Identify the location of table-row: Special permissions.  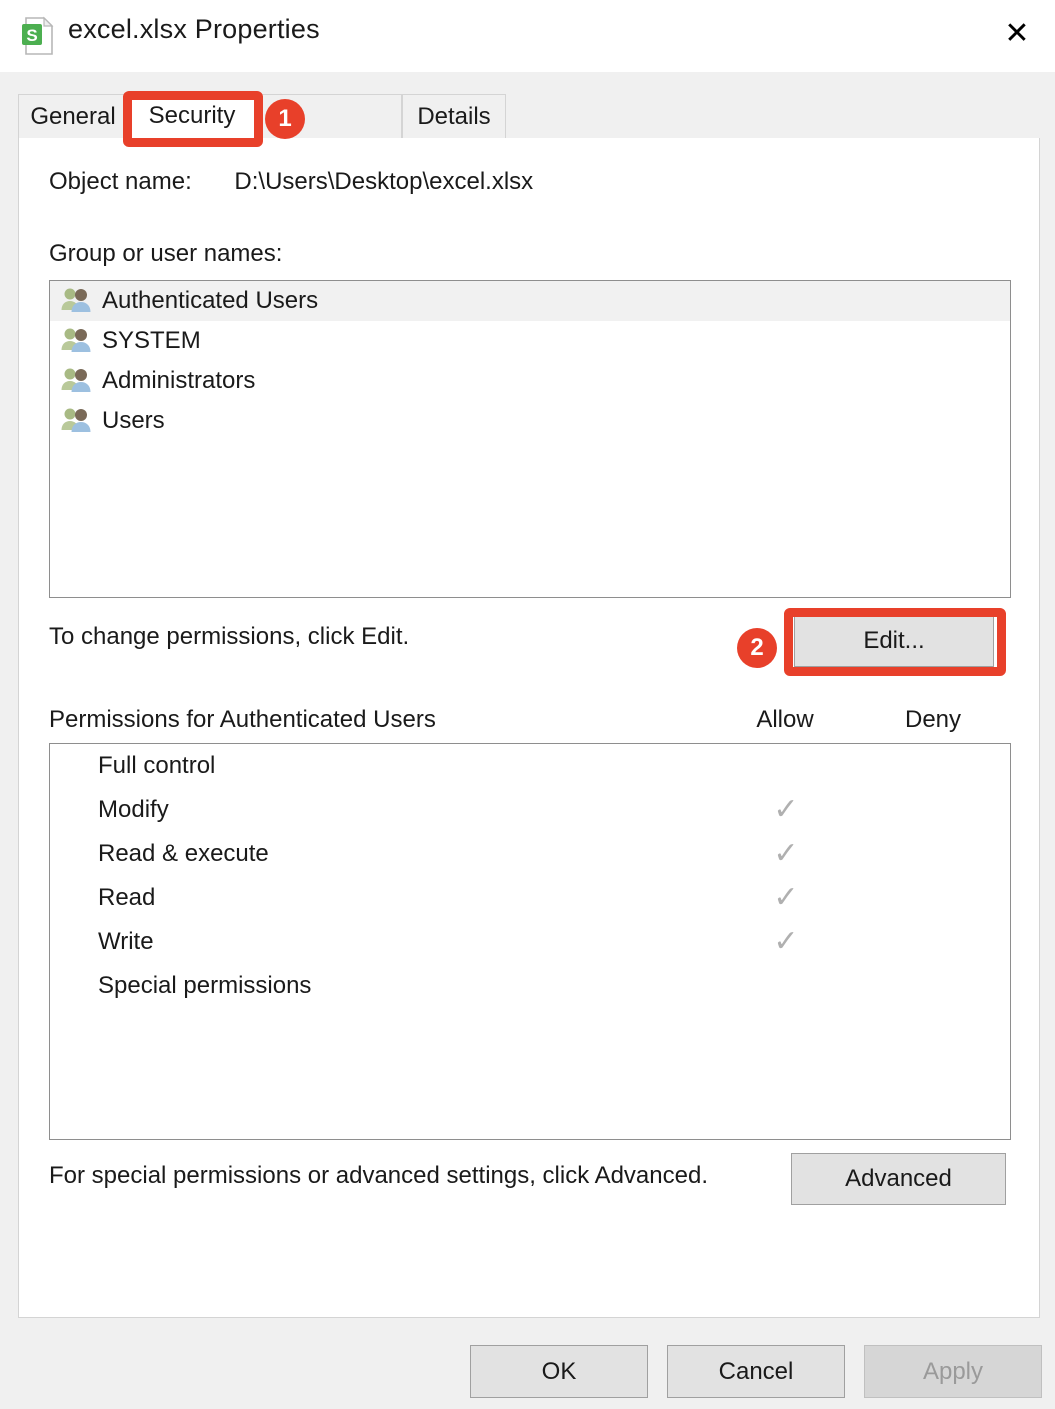
(530, 986).